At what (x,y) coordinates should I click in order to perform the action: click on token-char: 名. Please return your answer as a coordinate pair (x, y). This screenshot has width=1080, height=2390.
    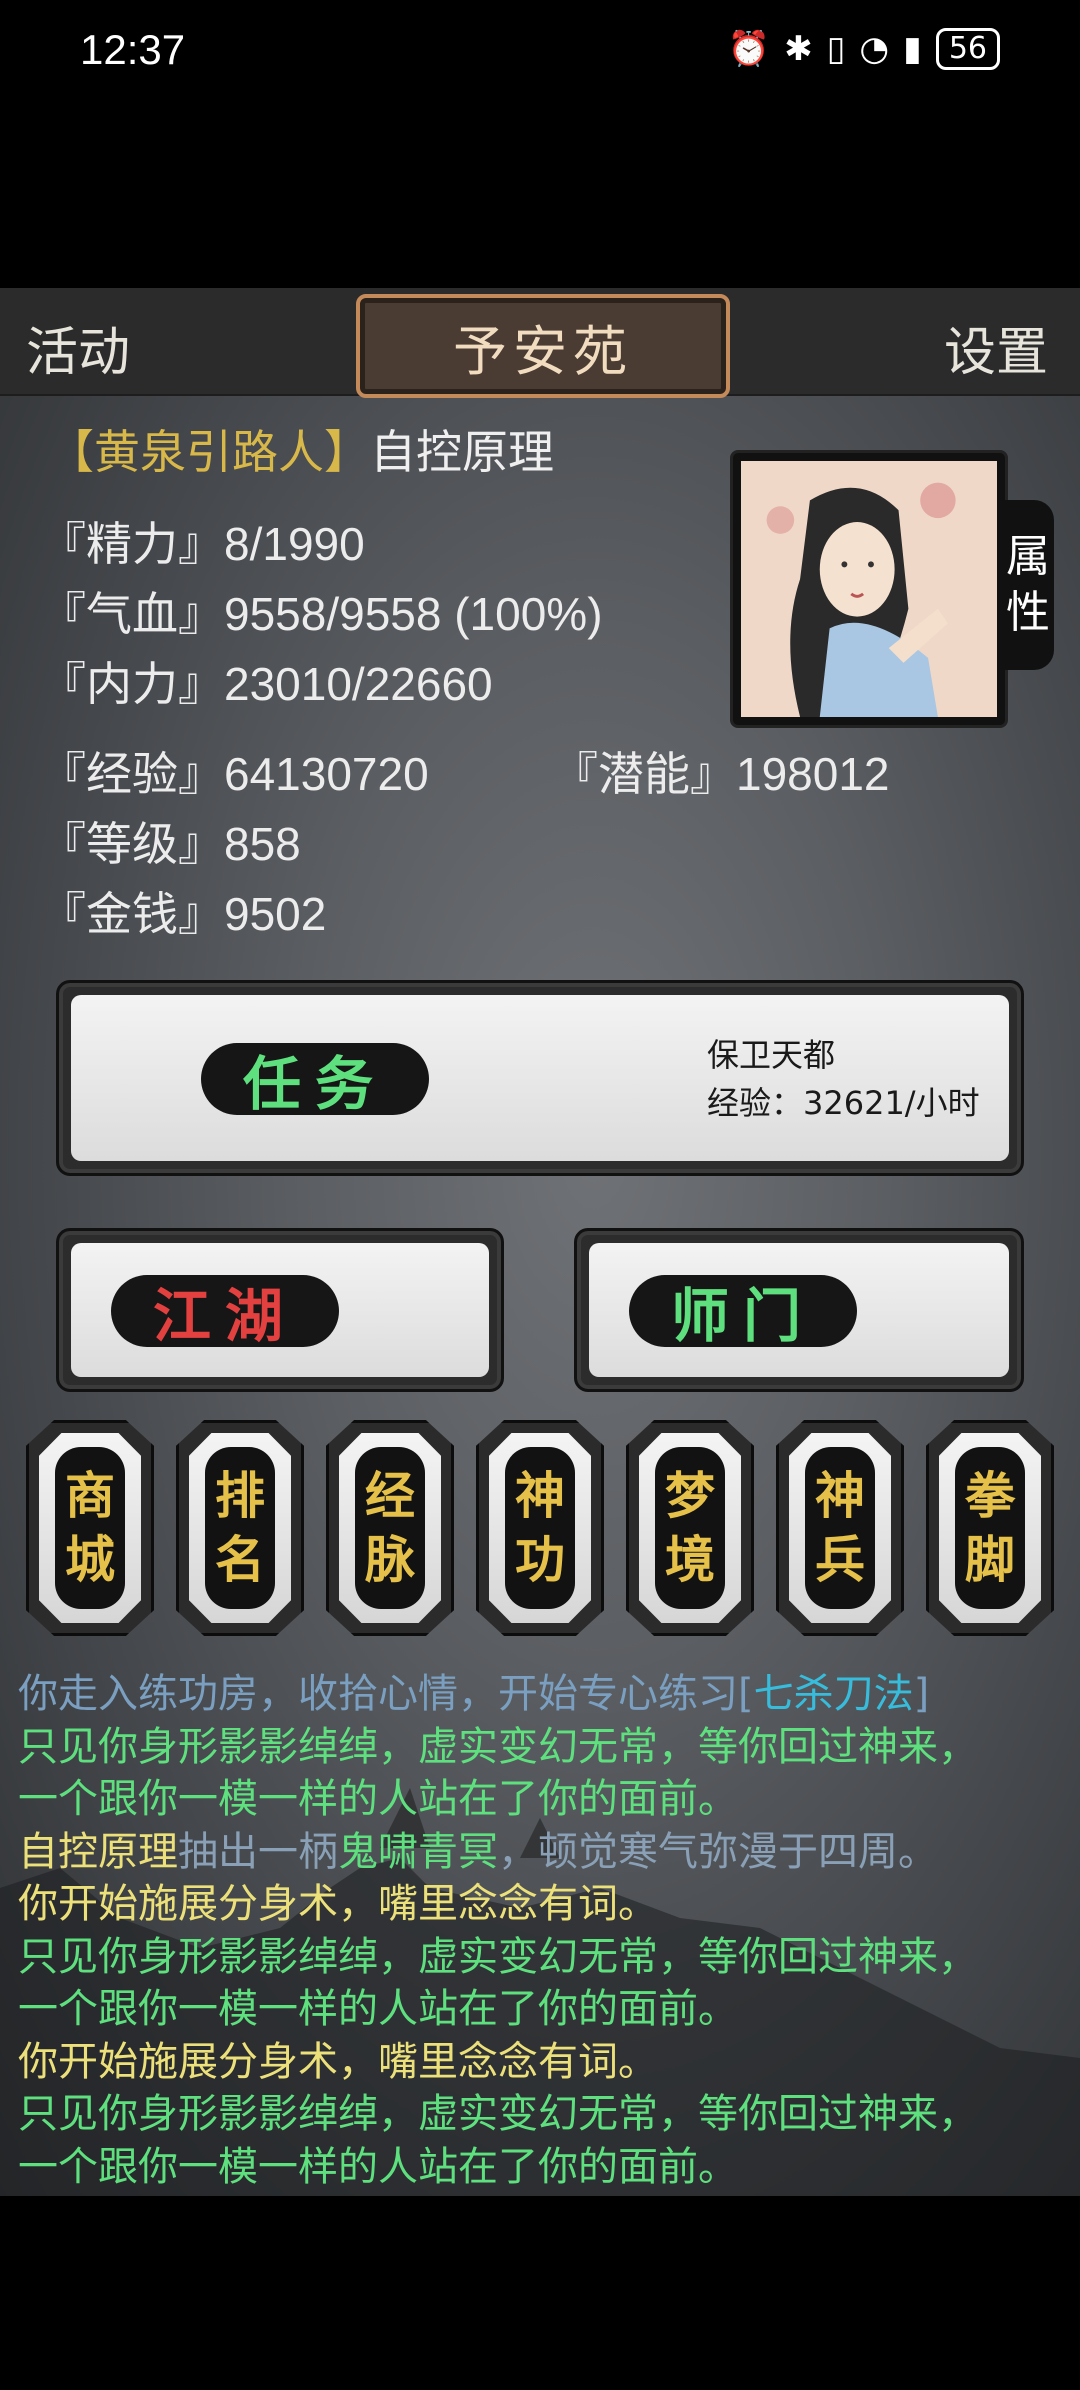
    Looking at the image, I should click on (240, 1559).